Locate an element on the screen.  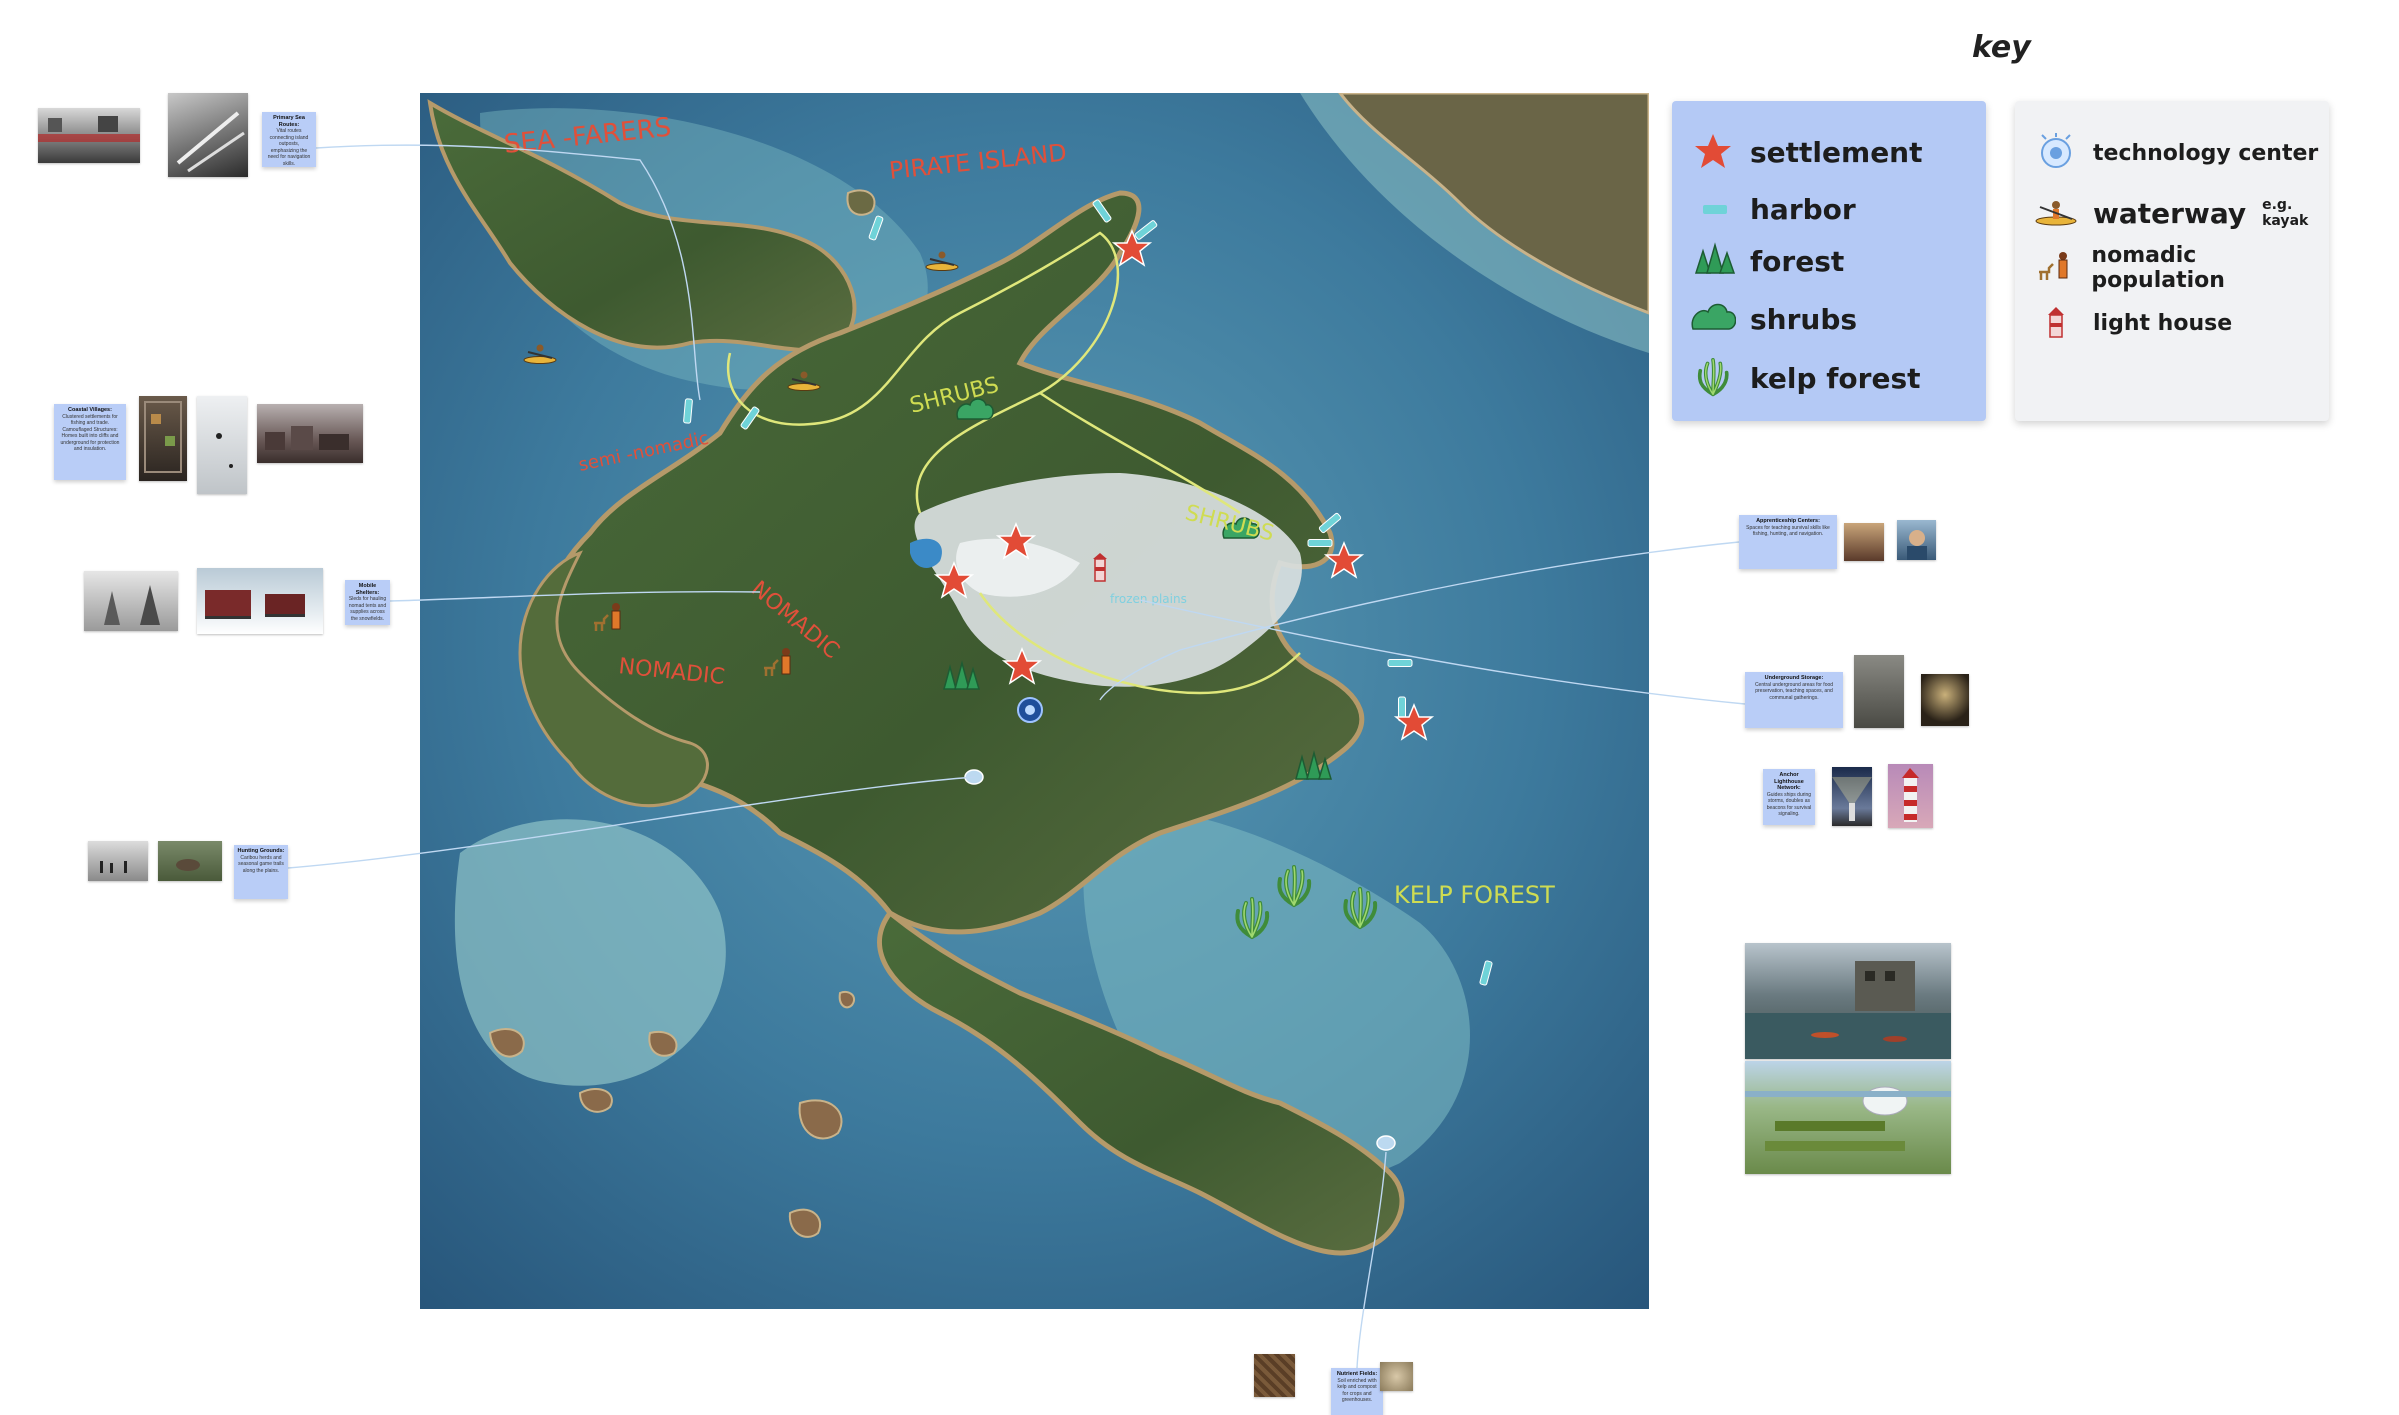
reference-photo-red-lighthouse is located at coordinates (1910, 796).